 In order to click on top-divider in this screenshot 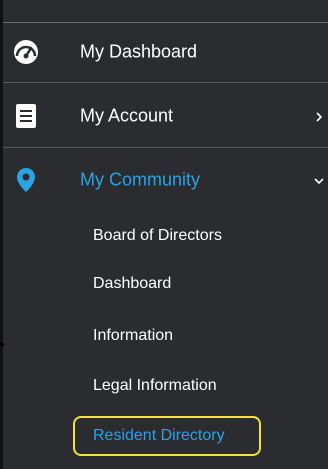, I will do `click(165, 22)`.